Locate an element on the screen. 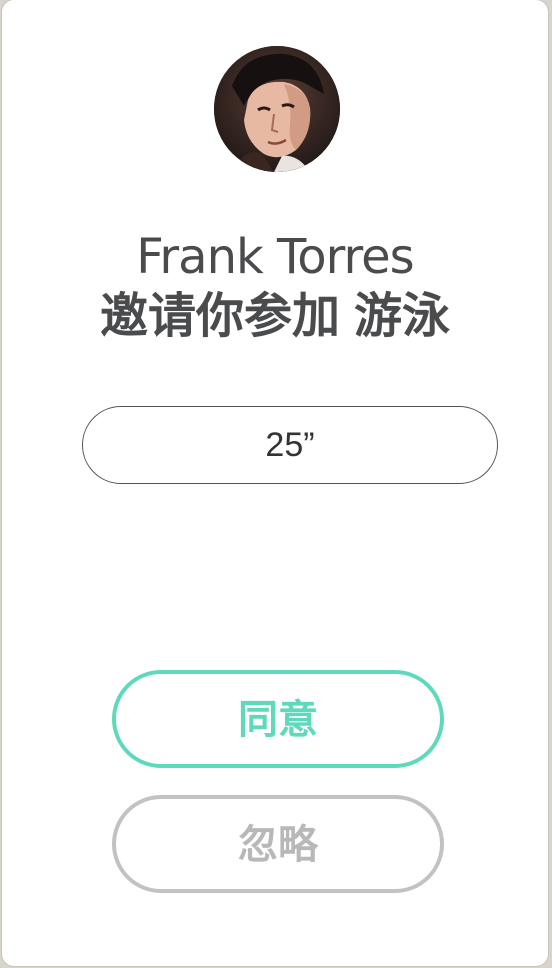 This screenshot has width=552, height=968. inviter-avatar is located at coordinates (277, 109).